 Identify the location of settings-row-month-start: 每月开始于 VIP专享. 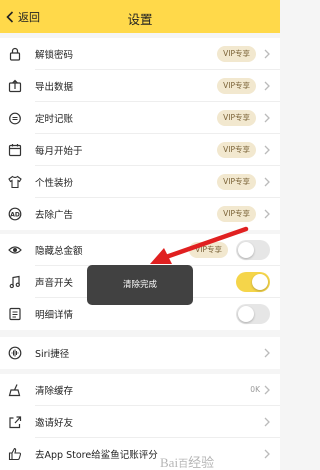
(140, 150).